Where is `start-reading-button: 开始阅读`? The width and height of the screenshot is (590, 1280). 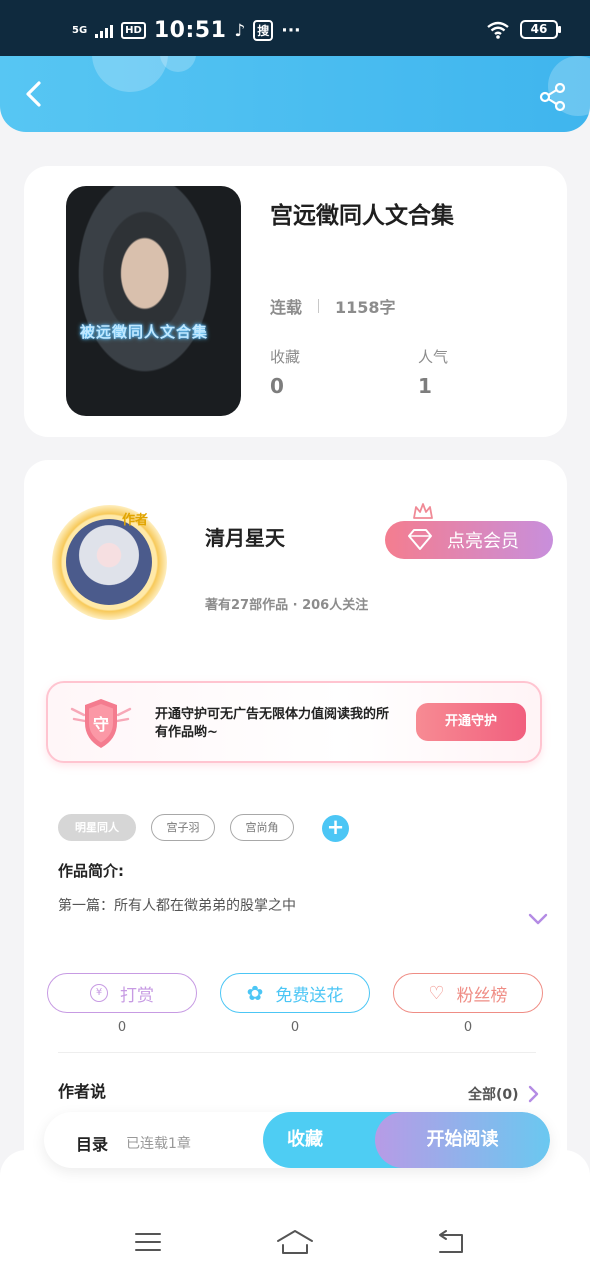
start-reading-button: 开始阅读 is located at coordinates (462, 1140).